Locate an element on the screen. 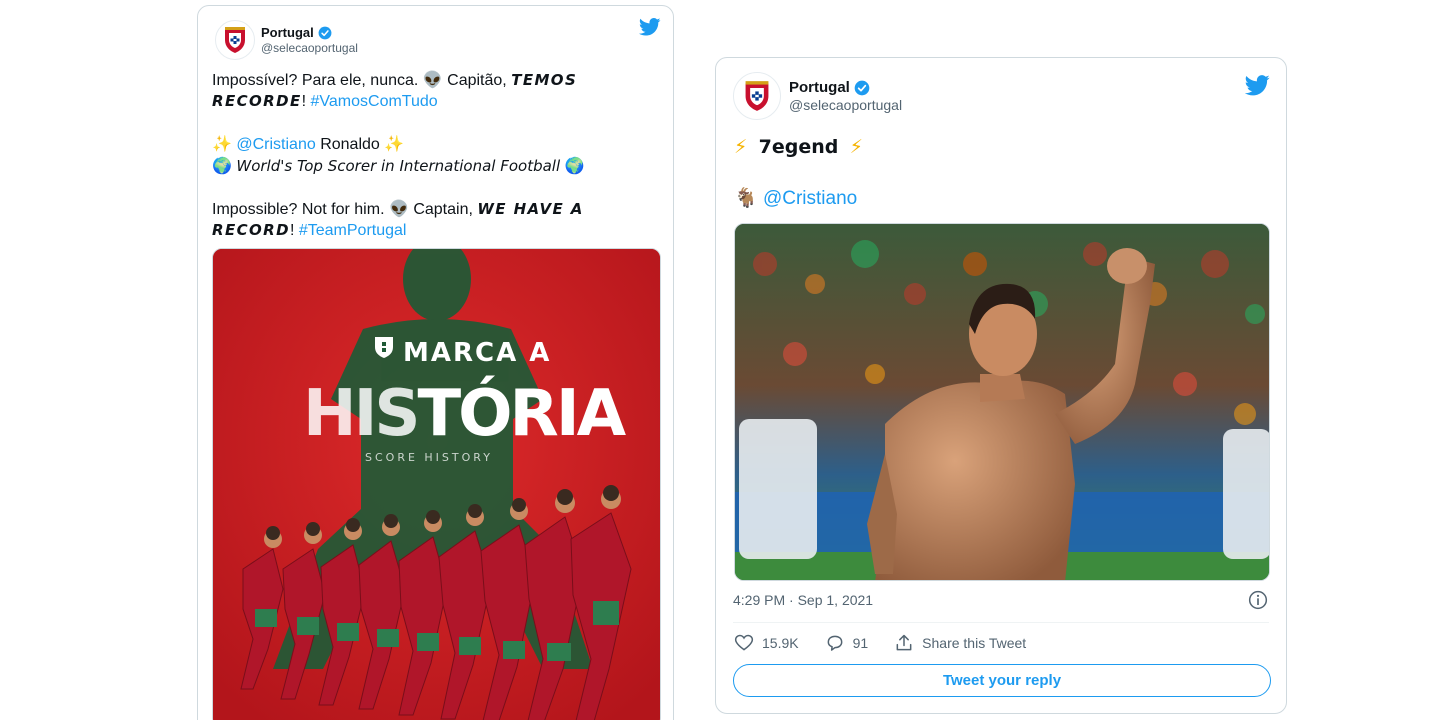 Image resolution: width=1440 pixels, height=720 pixels. tweet-line: ⚡ 7egend ⚡ is located at coordinates (798, 147).